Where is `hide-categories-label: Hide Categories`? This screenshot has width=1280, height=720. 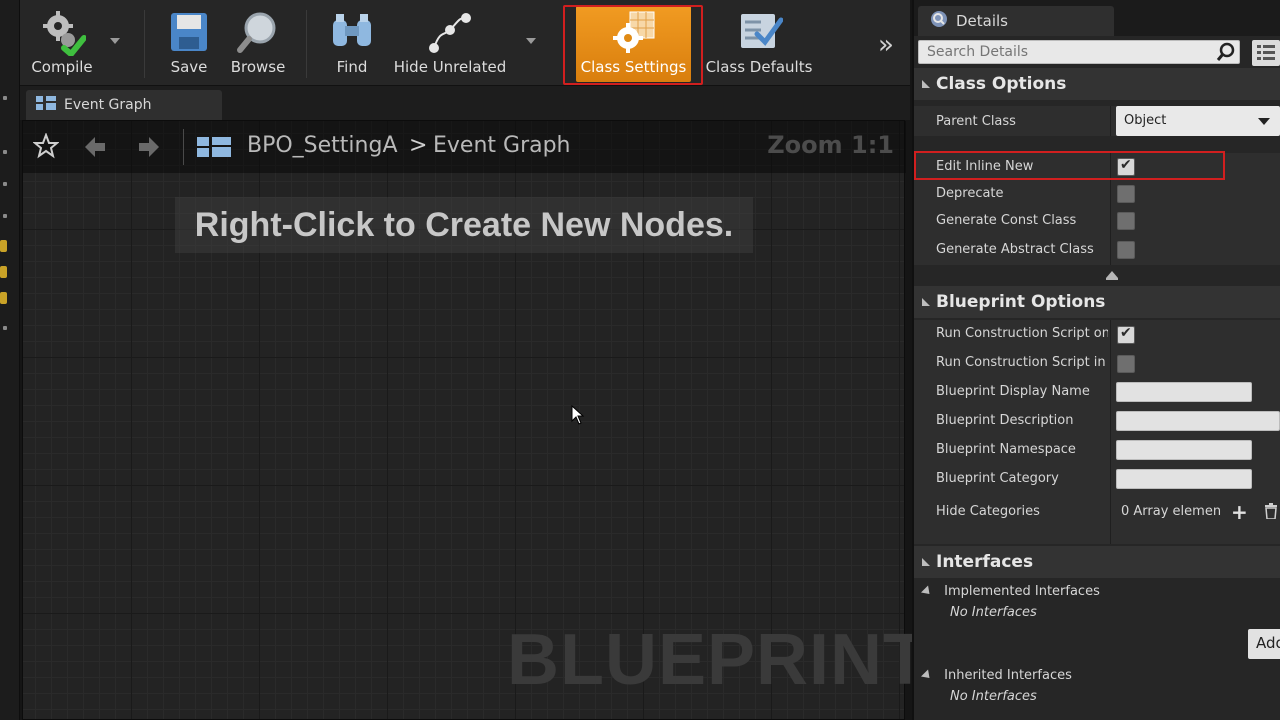 hide-categories-label: Hide Categories is located at coordinates (988, 511).